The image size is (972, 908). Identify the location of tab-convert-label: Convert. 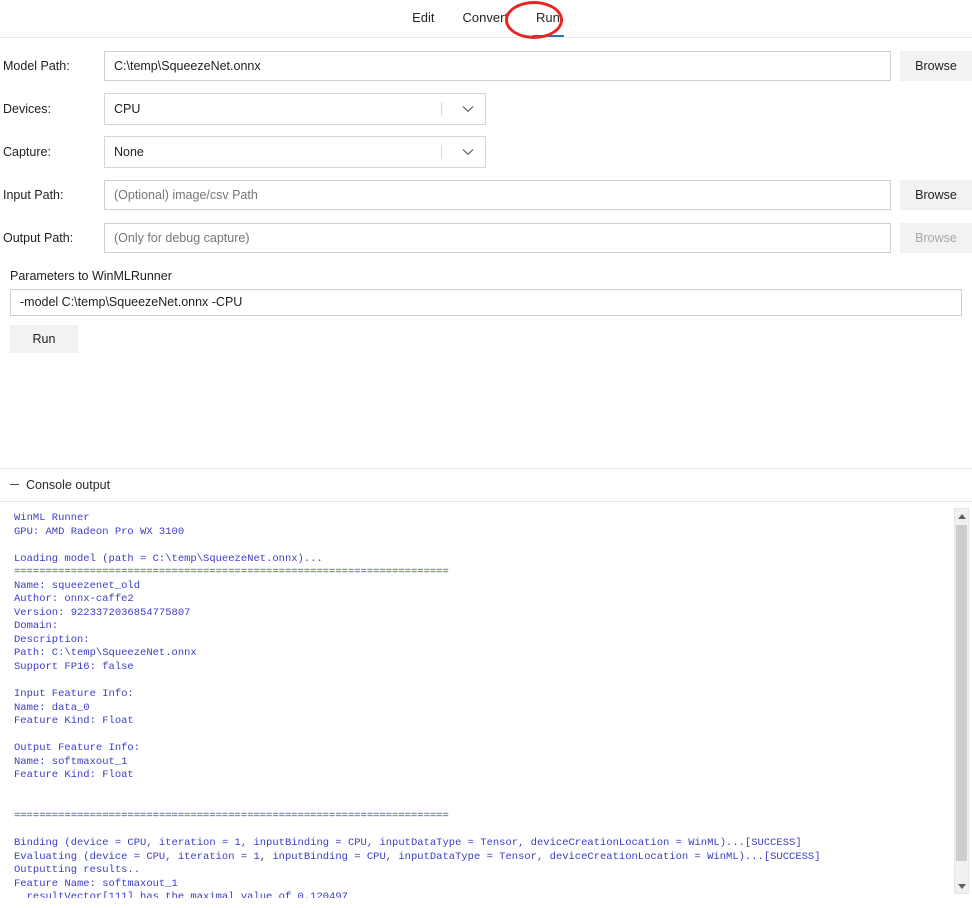
(485, 17).